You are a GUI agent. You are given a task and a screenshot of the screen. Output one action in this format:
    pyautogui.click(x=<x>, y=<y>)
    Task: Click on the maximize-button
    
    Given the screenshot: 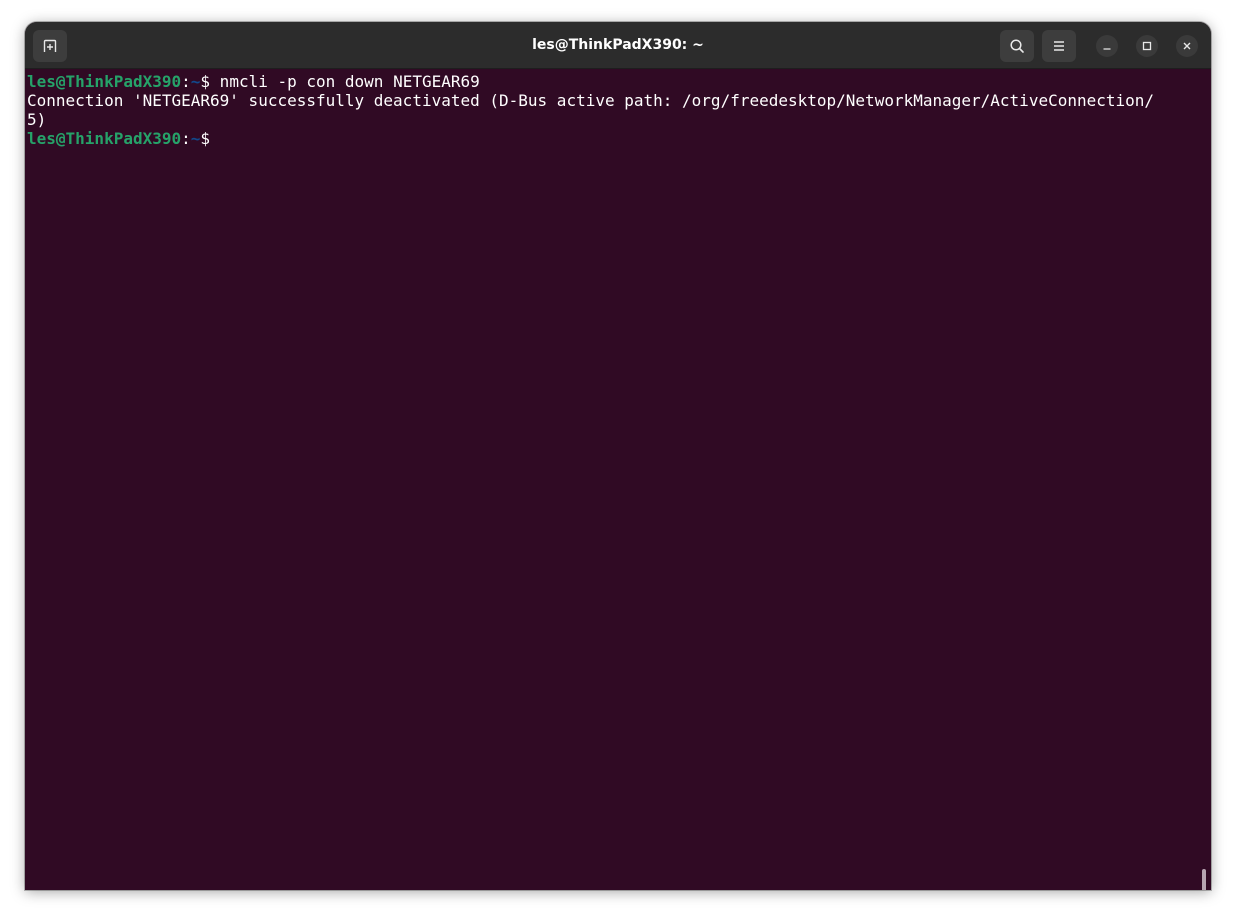 What is the action you would take?
    pyautogui.click(x=1147, y=46)
    